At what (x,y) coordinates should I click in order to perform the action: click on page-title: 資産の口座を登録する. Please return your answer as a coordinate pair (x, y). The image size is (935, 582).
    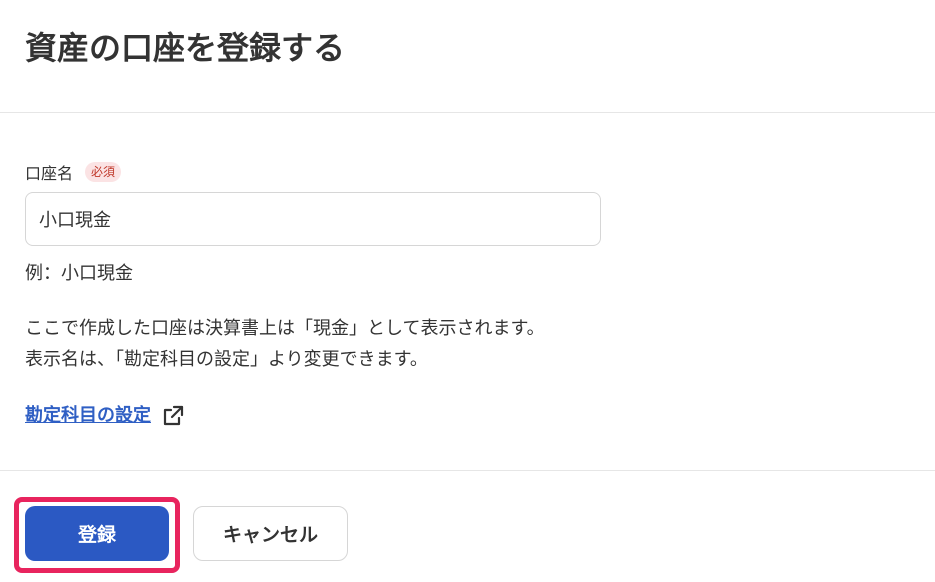
    Looking at the image, I should click on (185, 48).